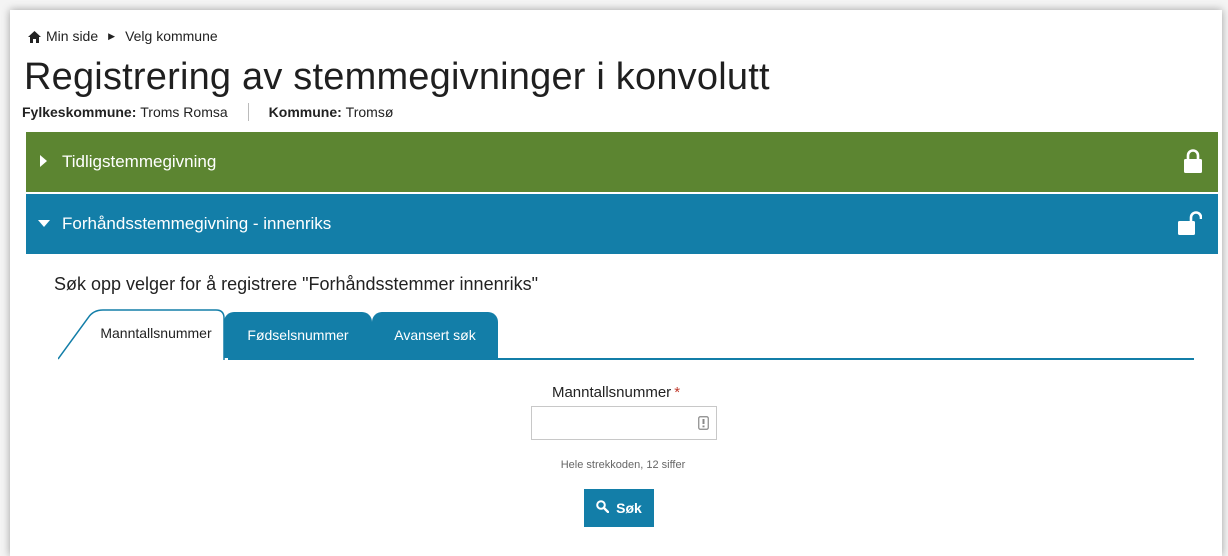 This screenshot has height=556, width=1228. Describe the element at coordinates (1193, 163) in the screenshot. I see `lock-closed-icon` at that location.